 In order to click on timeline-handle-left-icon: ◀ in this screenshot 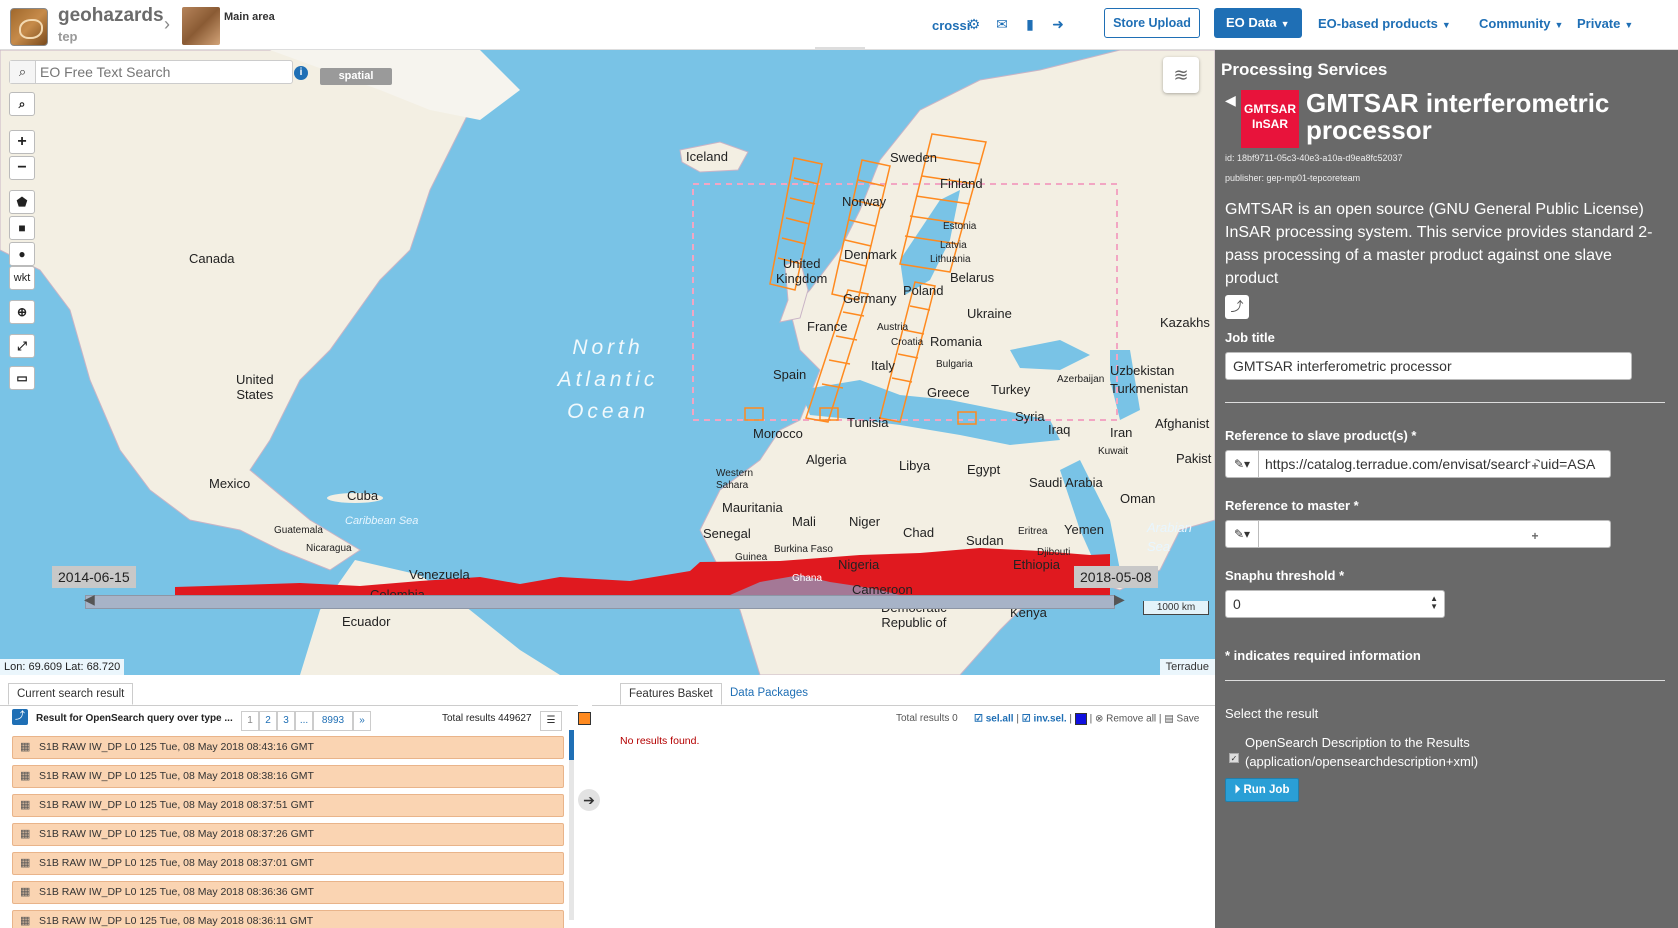, I will do `click(89, 599)`.